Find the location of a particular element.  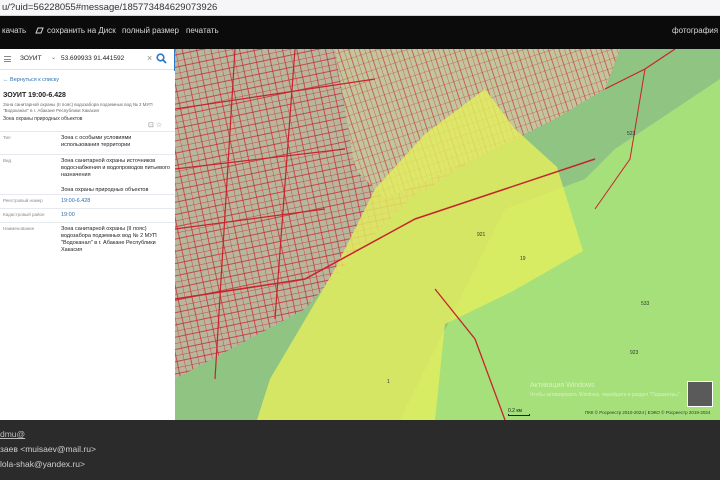

attribute-label: Кадастровый район is located at coordinates (24, 214).